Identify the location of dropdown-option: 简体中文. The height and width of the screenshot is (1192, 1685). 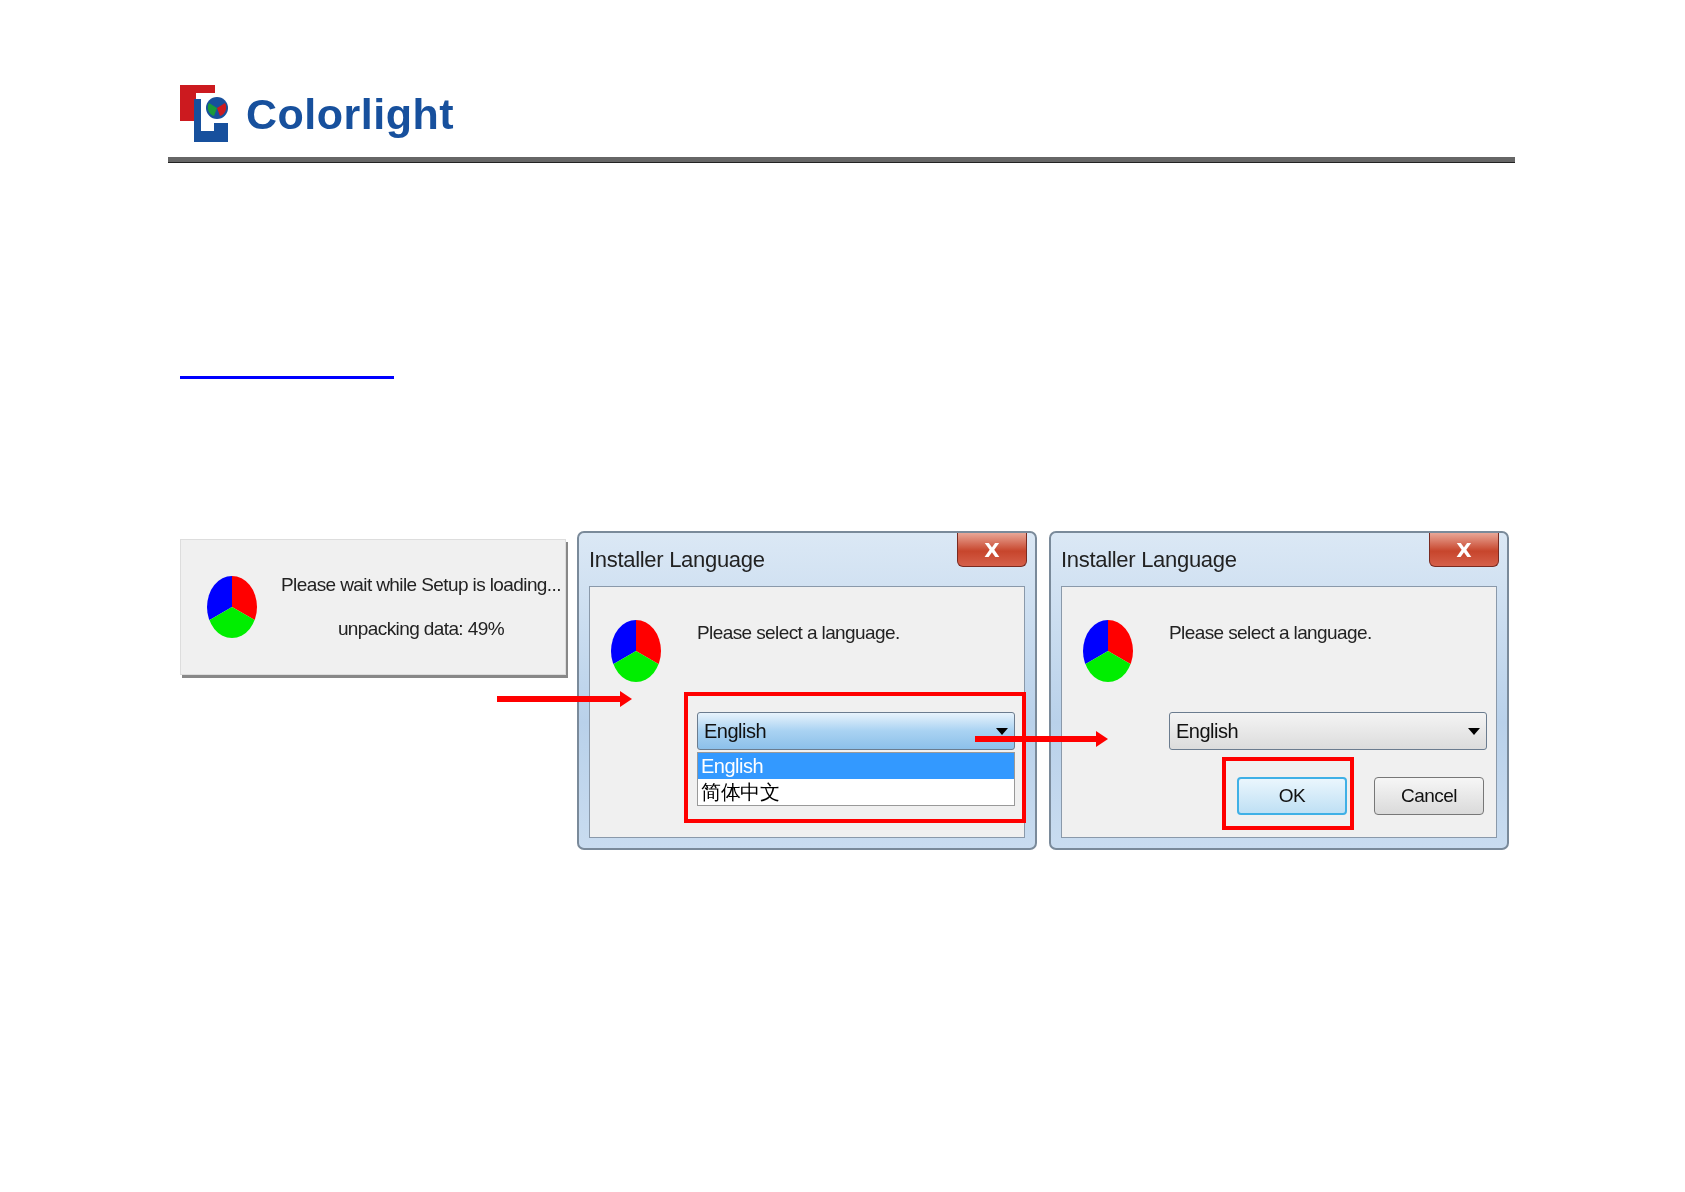
(856, 792).